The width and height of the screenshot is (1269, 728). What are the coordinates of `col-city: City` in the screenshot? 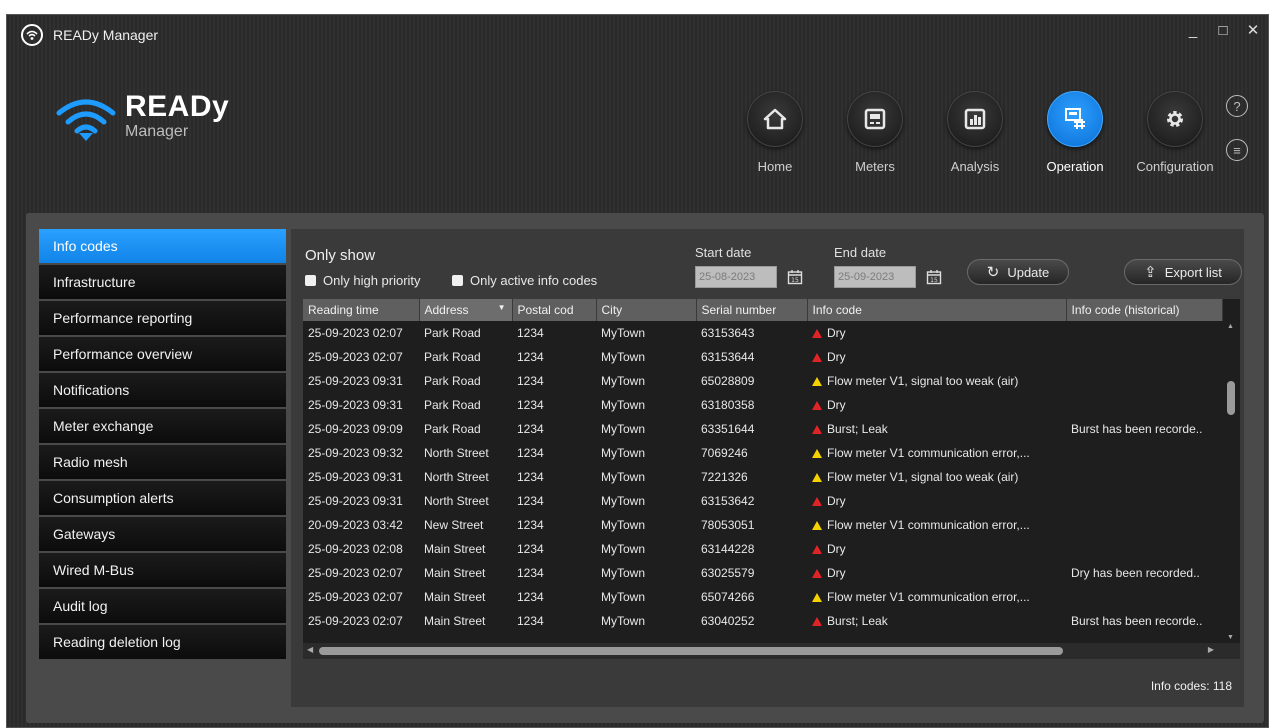 It's located at (646, 310).